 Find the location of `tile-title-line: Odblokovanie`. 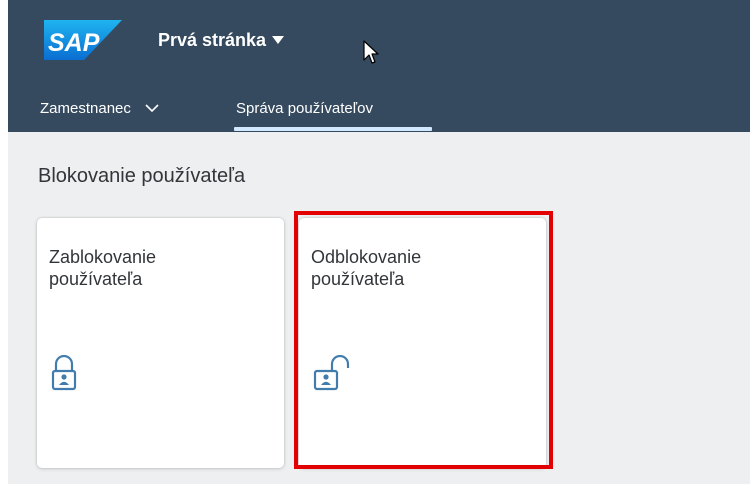

tile-title-line: Odblokovanie is located at coordinates (366, 257).